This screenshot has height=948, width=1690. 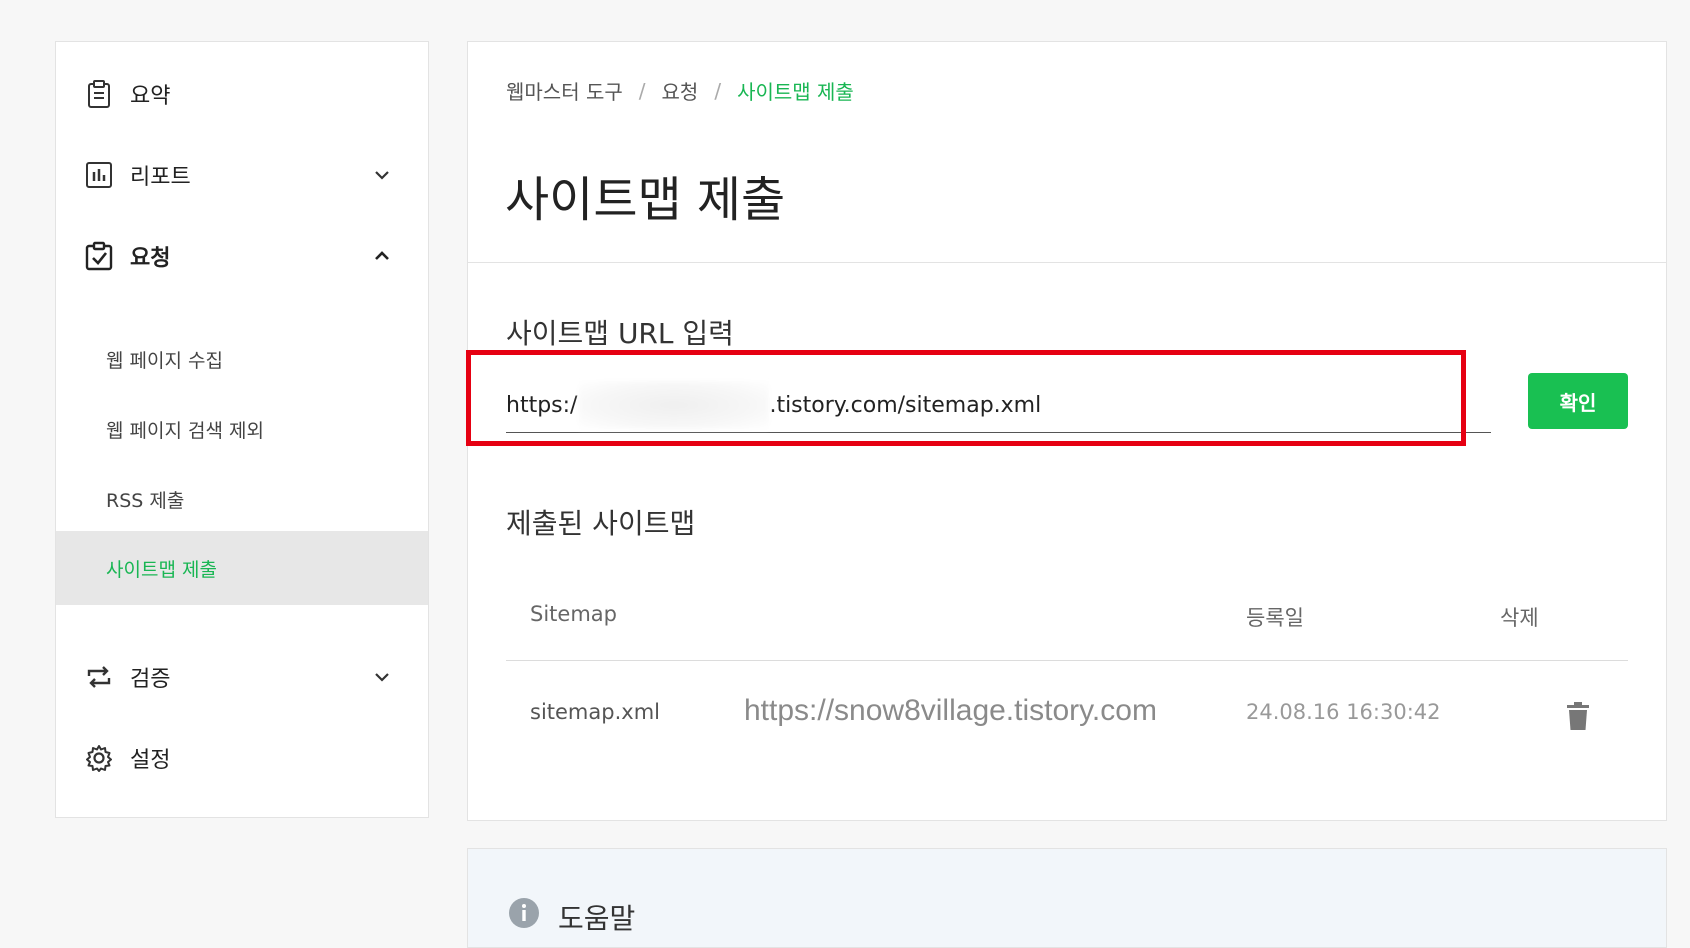 I want to click on table-cell-sitemap: sitemap.xml, so click(x=595, y=712).